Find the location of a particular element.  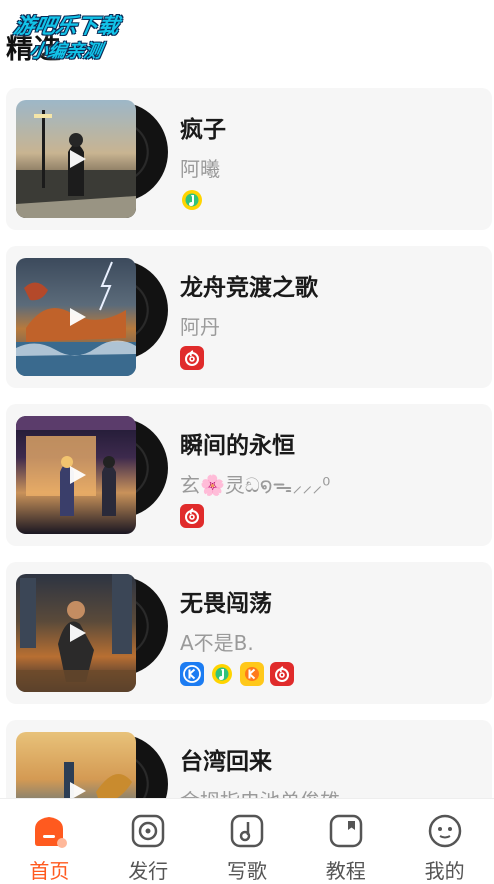

tab-release: 发行 is located at coordinates (148, 841).